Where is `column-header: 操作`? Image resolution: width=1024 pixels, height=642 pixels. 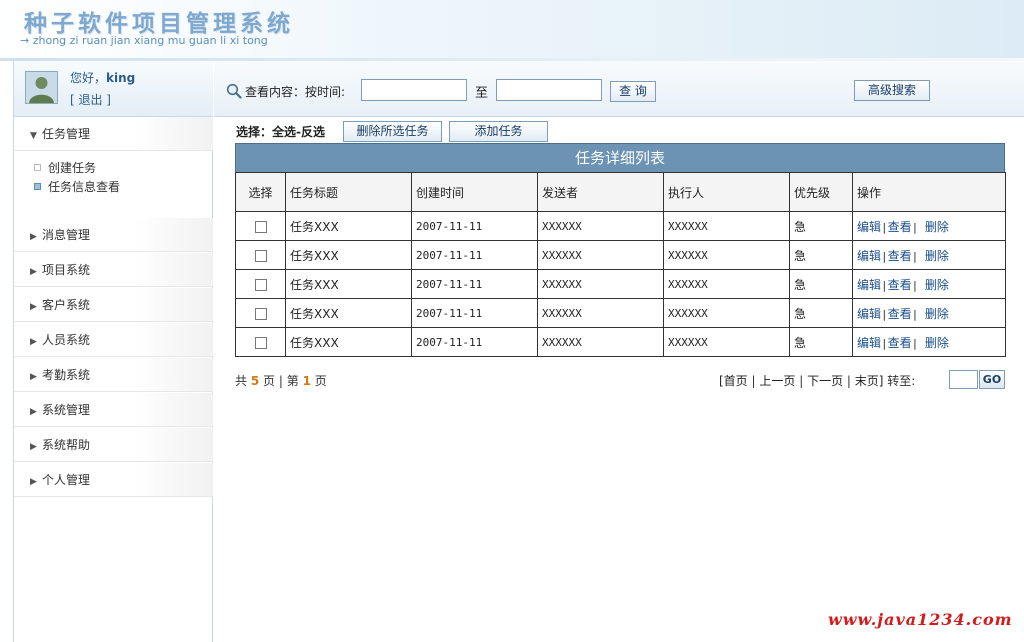
column-header: 操作 is located at coordinates (929, 192).